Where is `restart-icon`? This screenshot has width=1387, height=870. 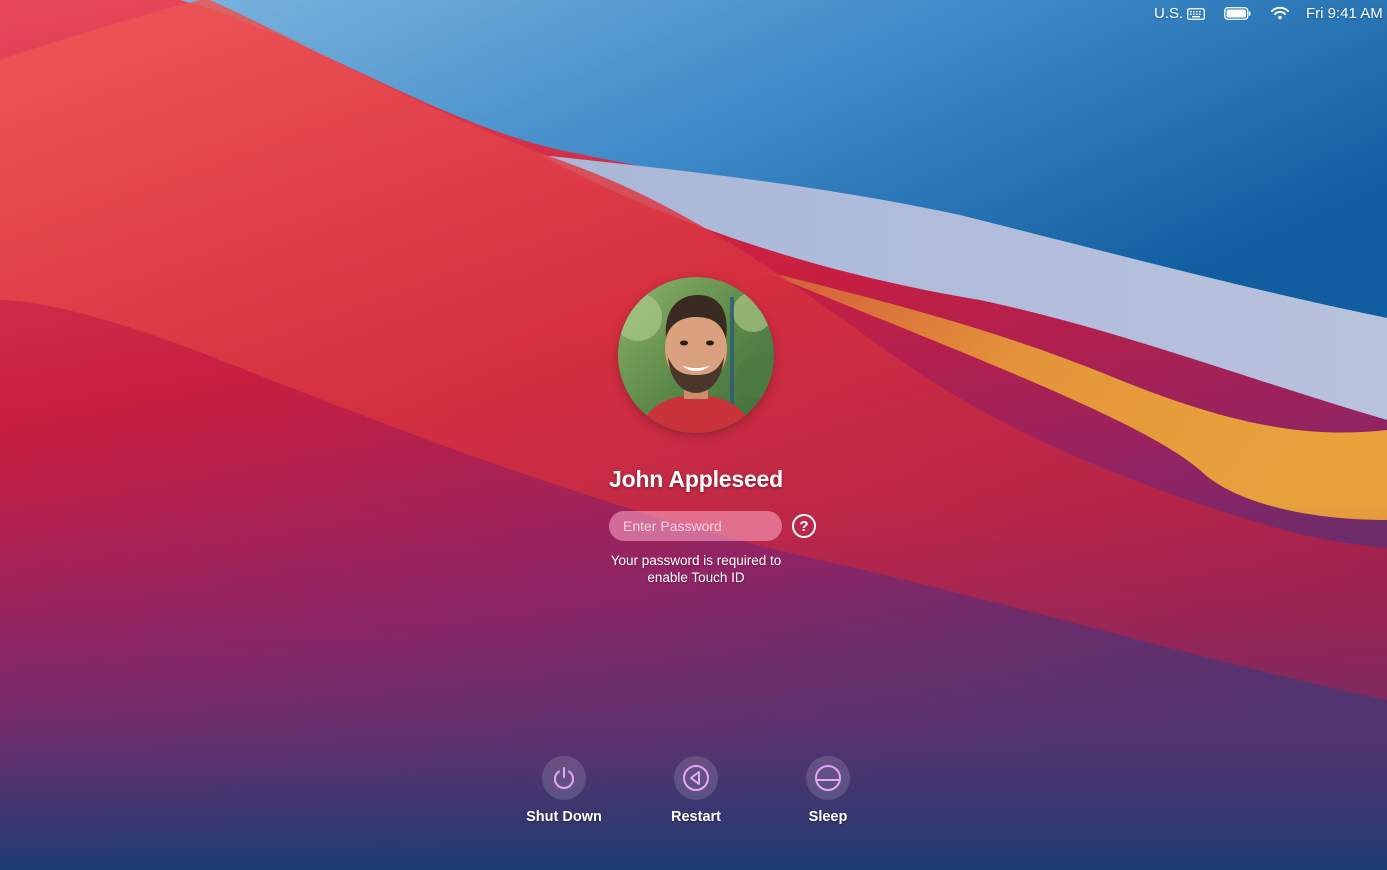
restart-icon is located at coordinates (696, 778).